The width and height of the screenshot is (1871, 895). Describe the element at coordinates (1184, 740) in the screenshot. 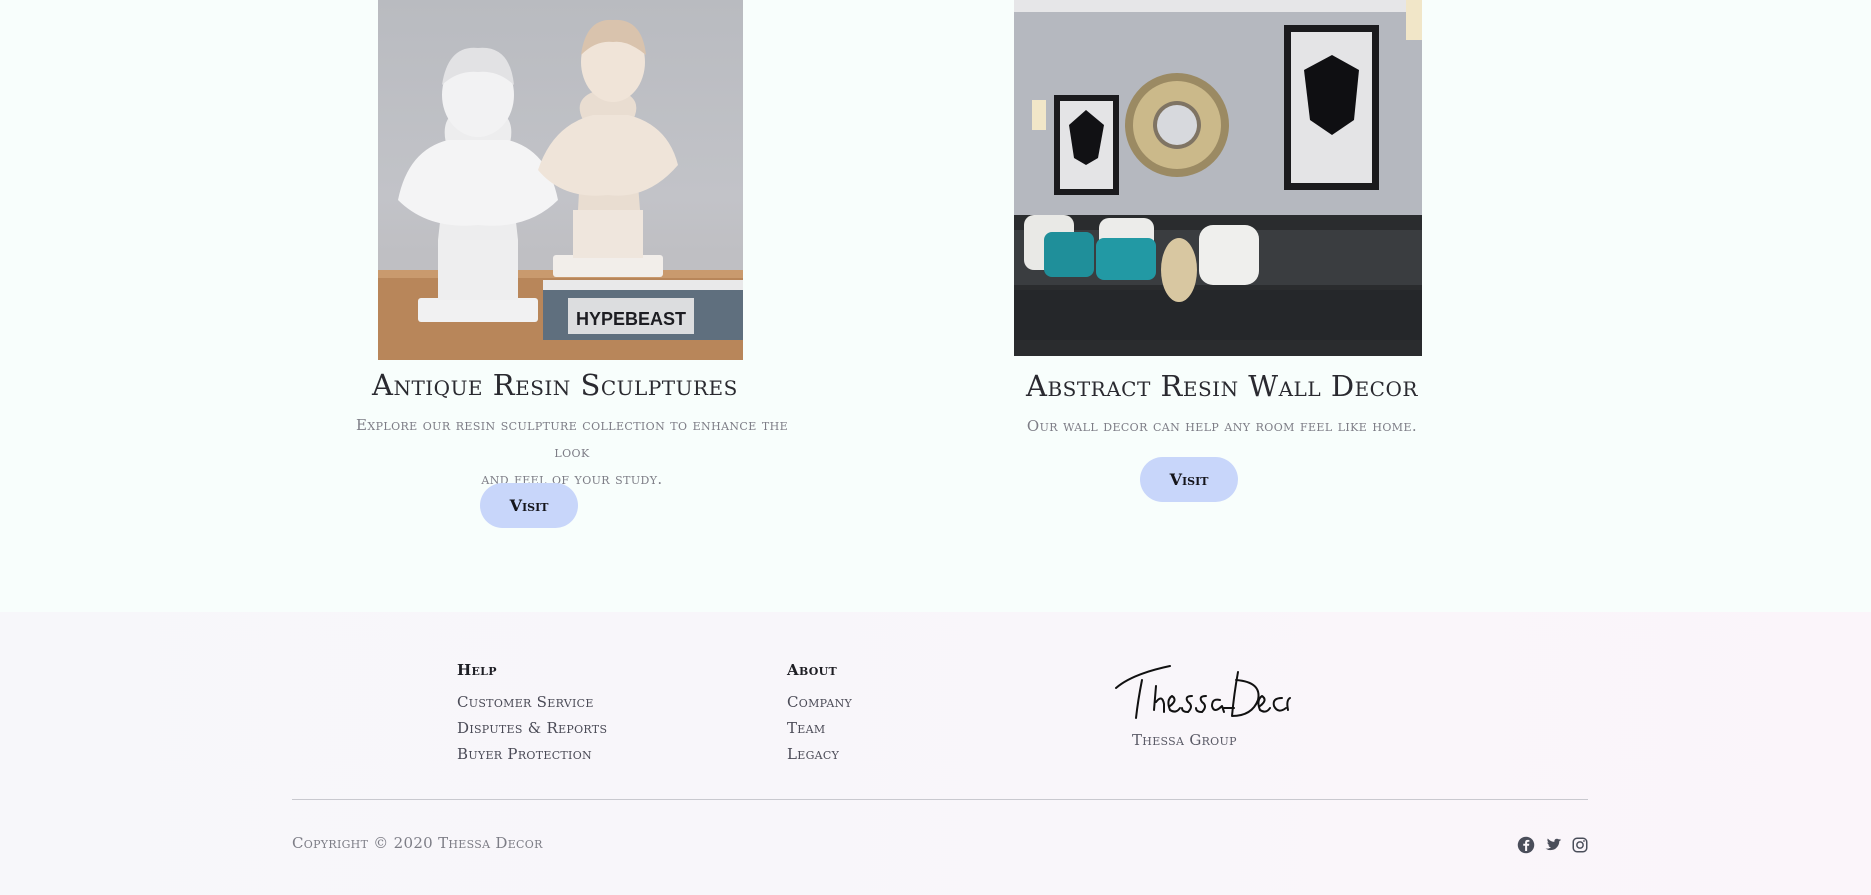

I see `brand-subtitle: Thessa Group` at that location.